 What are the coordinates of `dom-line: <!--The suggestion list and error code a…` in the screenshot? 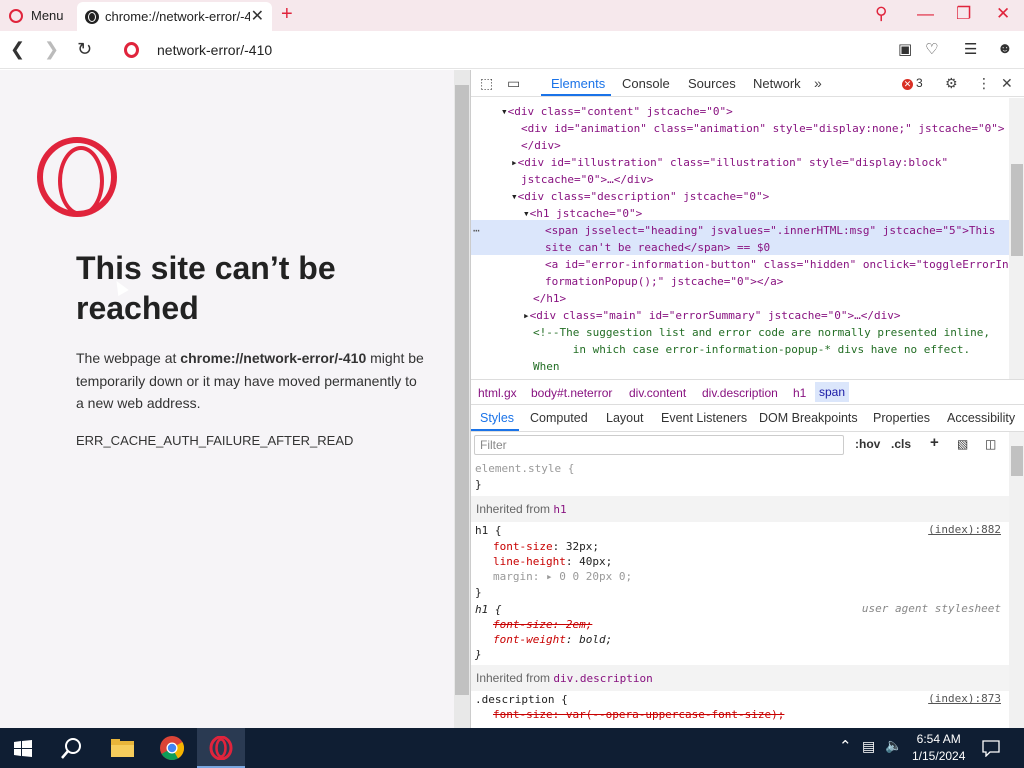 It's located at (761, 332).